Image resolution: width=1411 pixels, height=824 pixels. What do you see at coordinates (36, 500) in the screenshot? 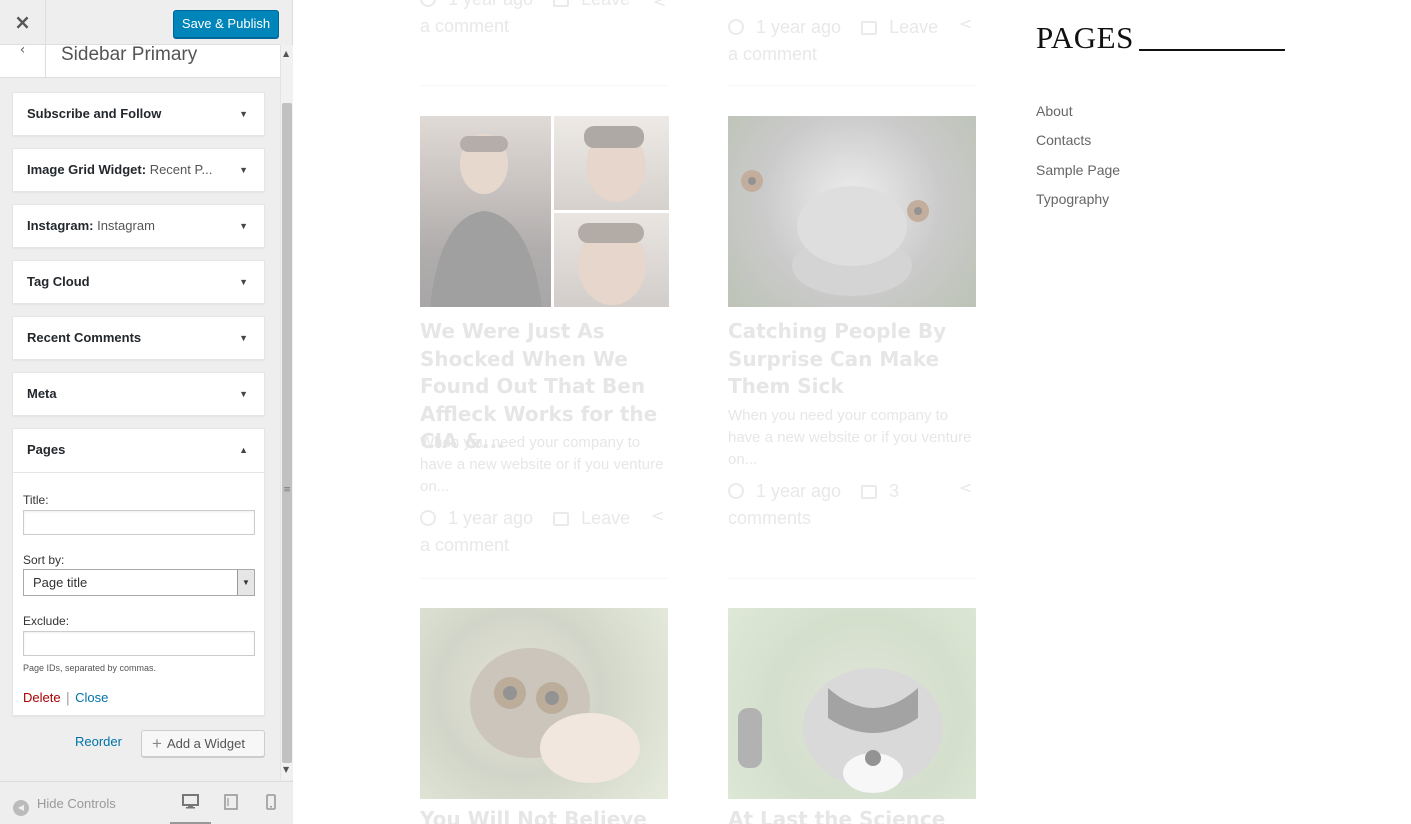
I see `title-label: Title:` at bounding box center [36, 500].